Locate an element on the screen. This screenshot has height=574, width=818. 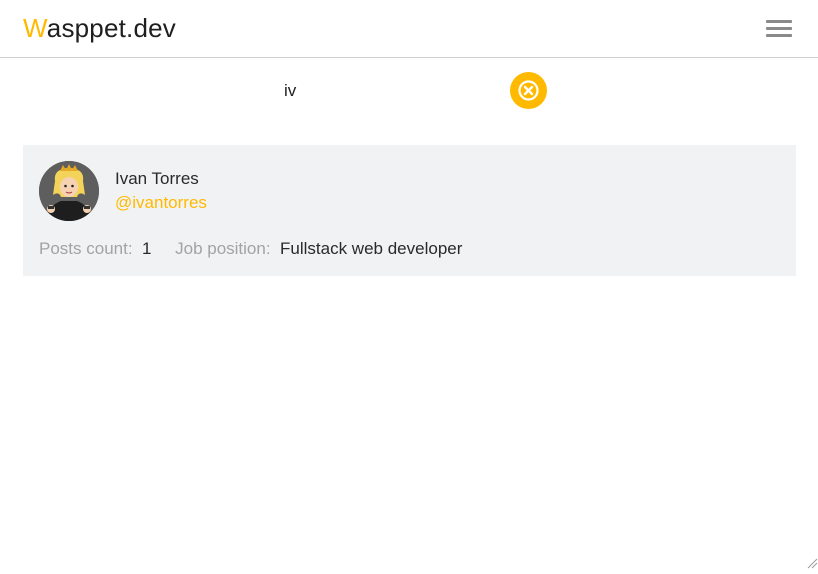
search-field-wrapper is located at coordinates (390, 91).